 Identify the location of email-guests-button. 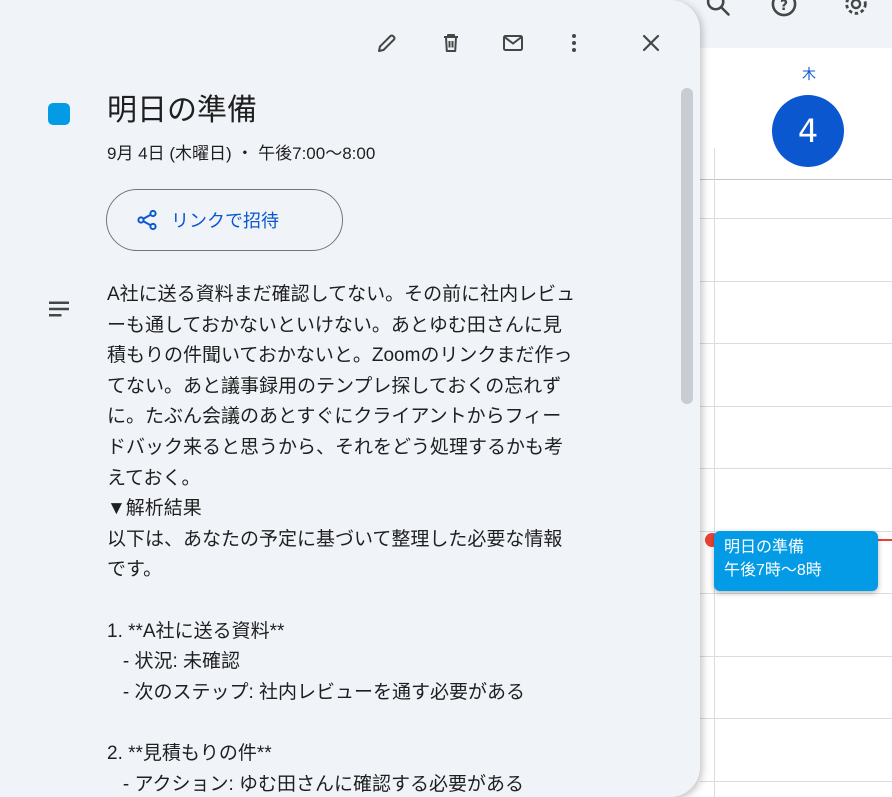
(513, 43).